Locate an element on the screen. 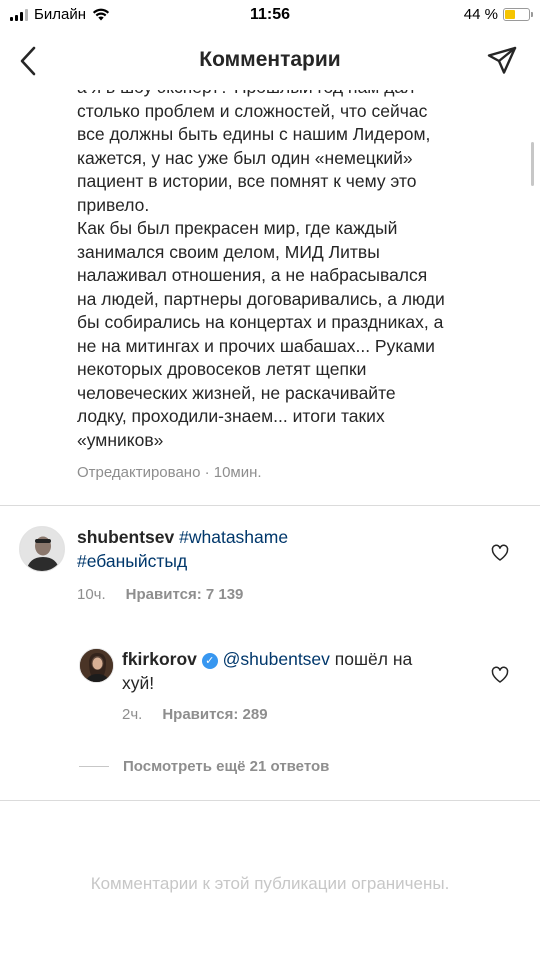 The image size is (540, 960). reply-time: 10ч. is located at coordinates (91, 594).